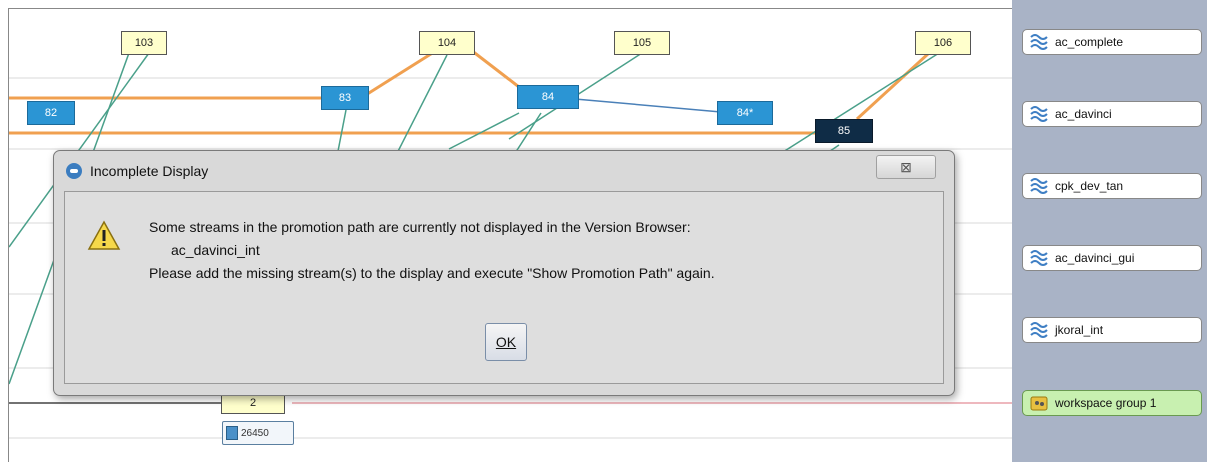 Image resolution: width=1207 pixels, height=462 pixels. What do you see at coordinates (943, 43) in the screenshot?
I see `version-node: 106` at bounding box center [943, 43].